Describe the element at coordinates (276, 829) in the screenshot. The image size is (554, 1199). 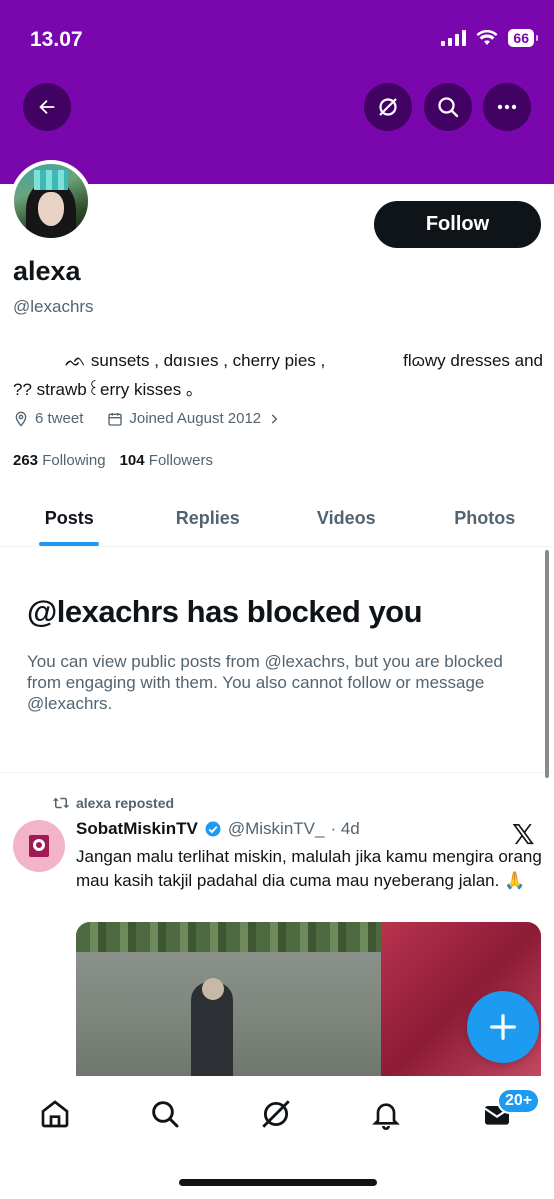
I see `tweet-handle: @MiskinTV_` at that location.